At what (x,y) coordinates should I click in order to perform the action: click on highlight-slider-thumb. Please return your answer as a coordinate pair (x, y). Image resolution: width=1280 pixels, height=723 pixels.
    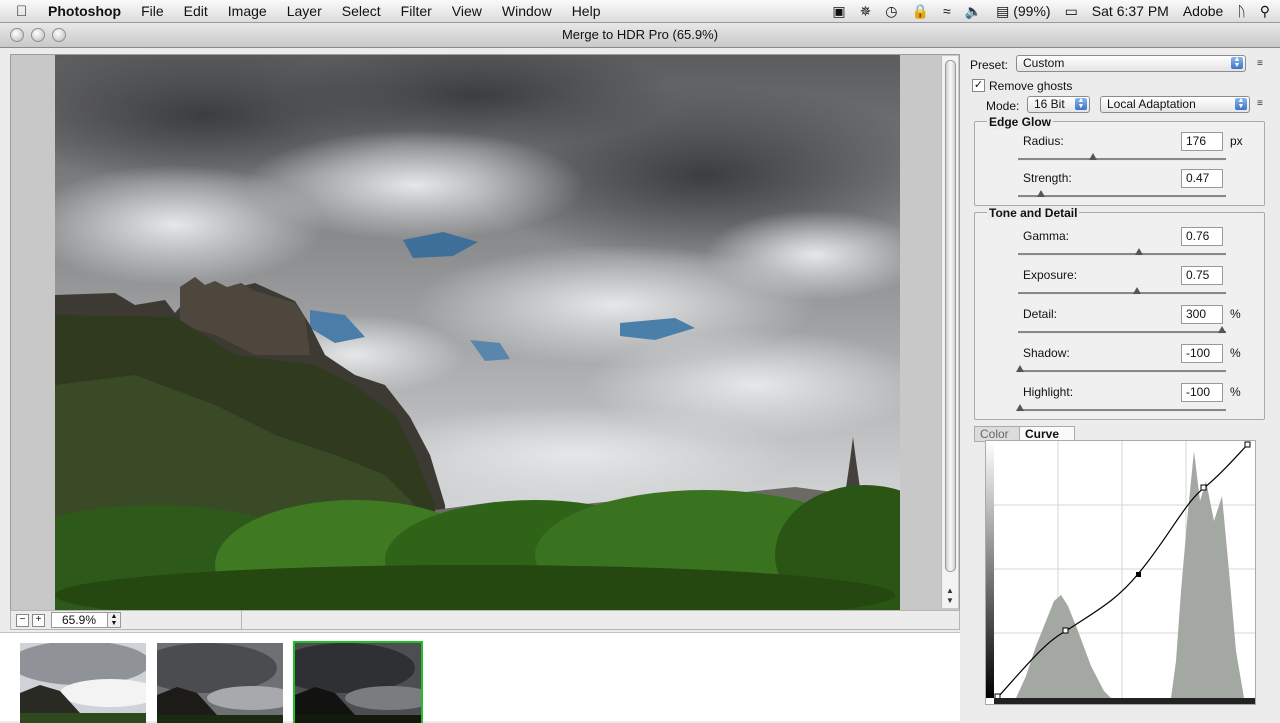
    Looking at the image, I should click on (1020, 407).